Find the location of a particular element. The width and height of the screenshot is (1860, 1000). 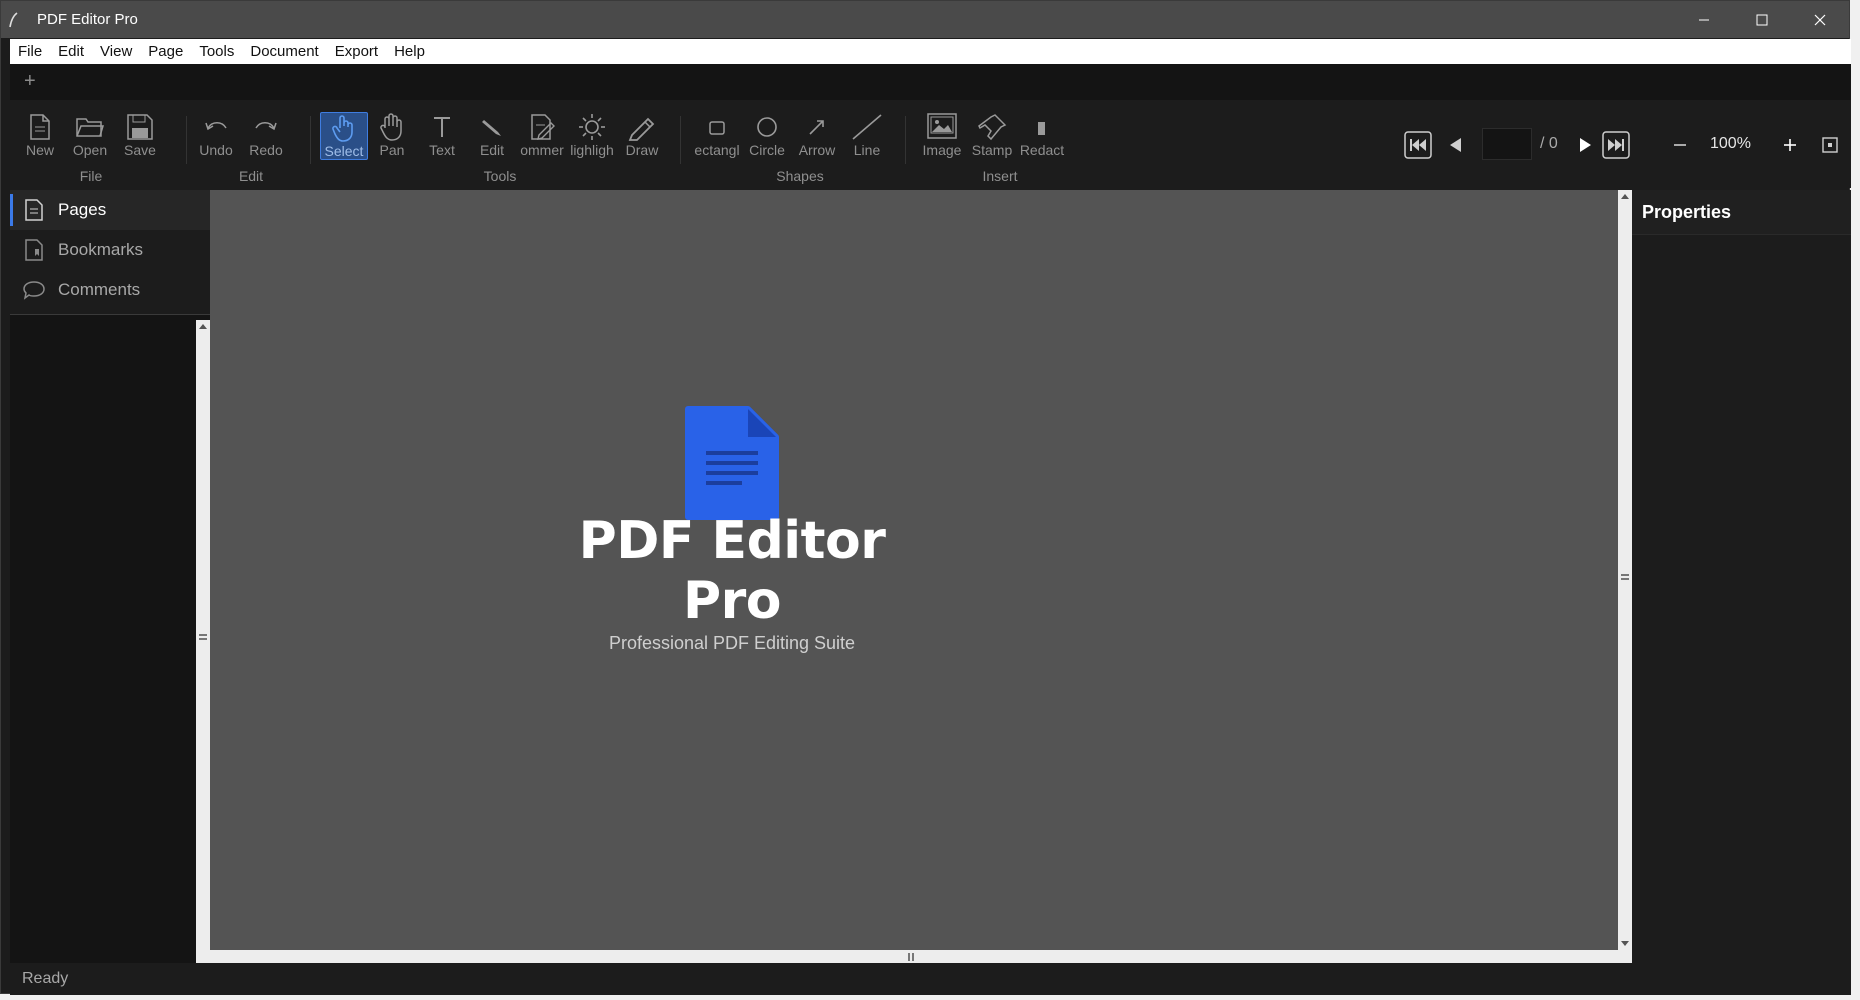

arrow-tool-button: Arrow is located at coordinates (817, 136).